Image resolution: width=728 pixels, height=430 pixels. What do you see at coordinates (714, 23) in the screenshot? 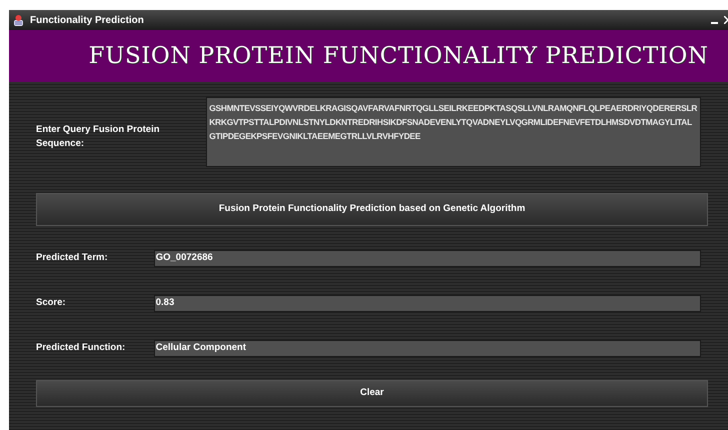
I see `minimize-icon` at bounding box center [714, 23].